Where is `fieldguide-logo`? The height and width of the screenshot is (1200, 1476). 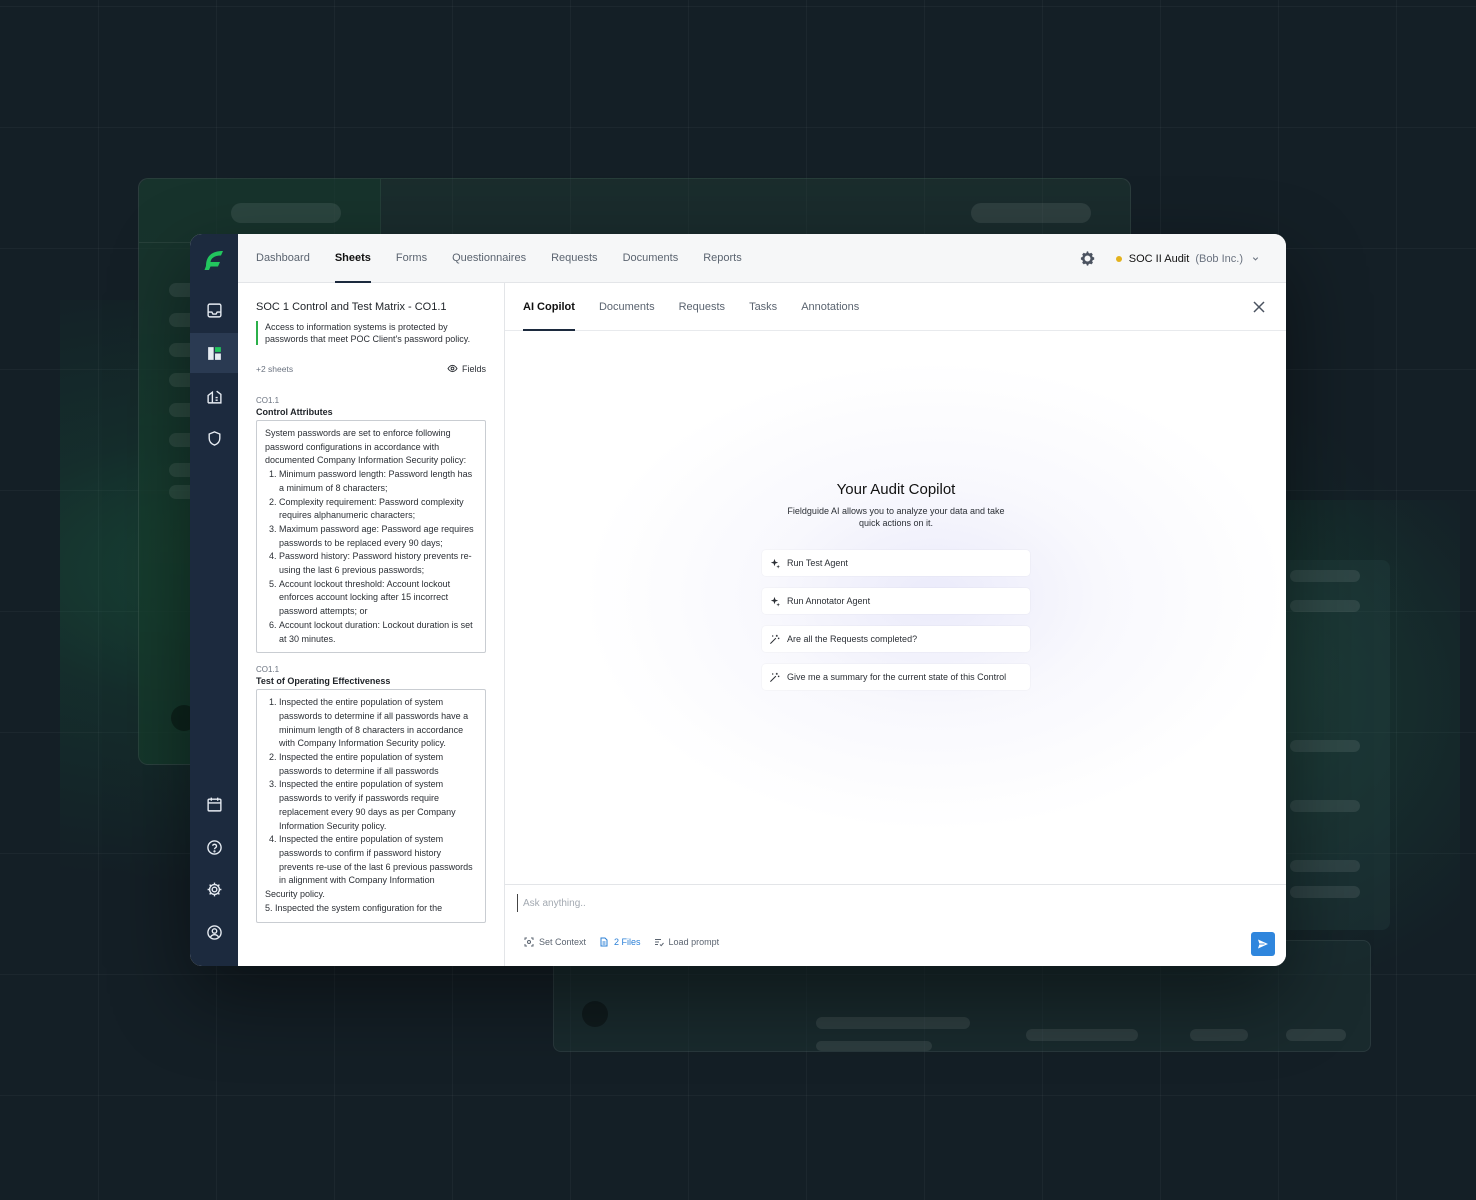 fieldguide-logo is located at coordinates (214, 260).